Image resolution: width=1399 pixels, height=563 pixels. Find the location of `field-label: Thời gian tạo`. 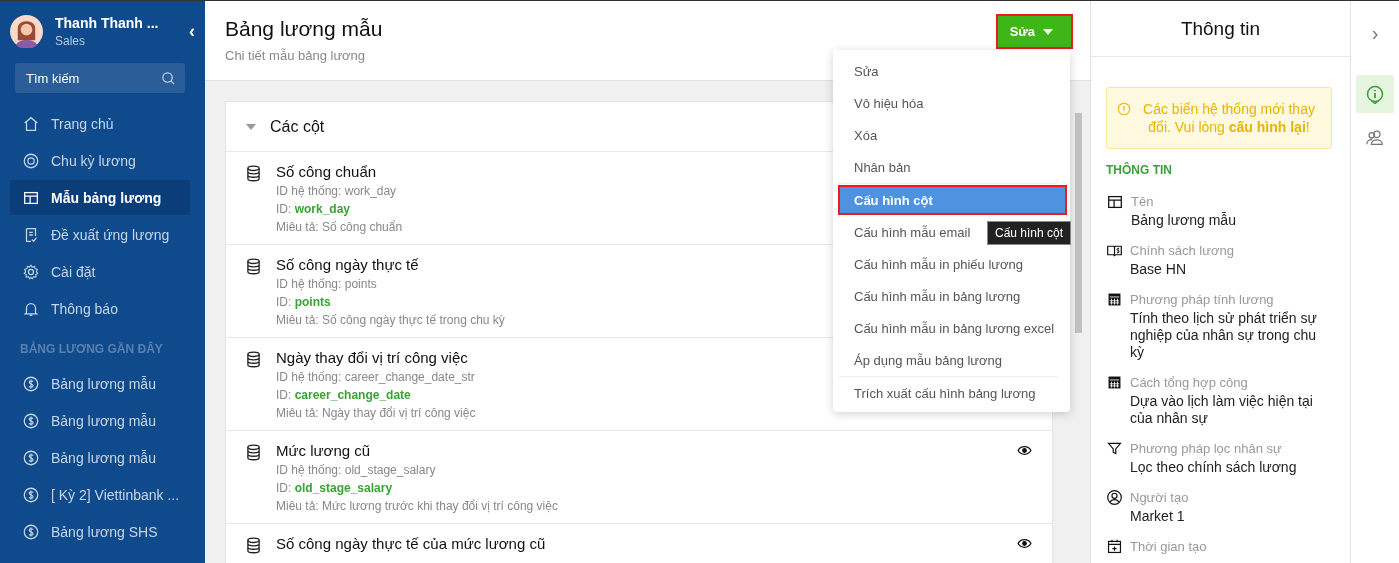

field-label: Thời gian tạo is located at coordinates (1168, 546).